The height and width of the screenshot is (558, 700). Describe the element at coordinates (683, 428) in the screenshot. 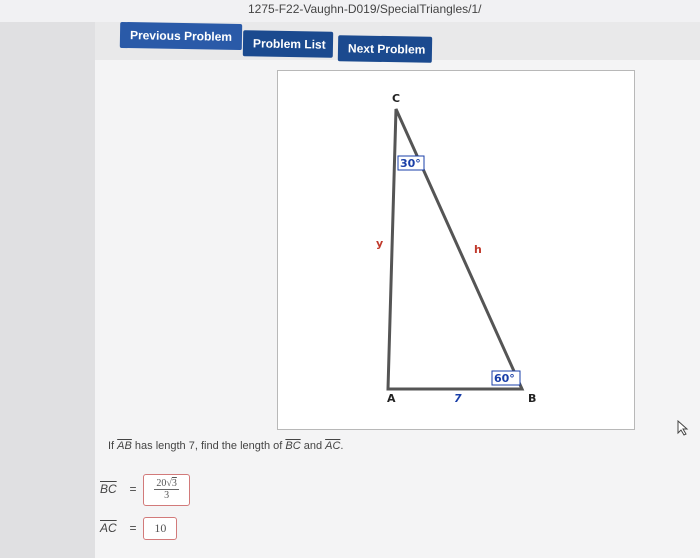

I see `mouse-cursor-icon` at that location.